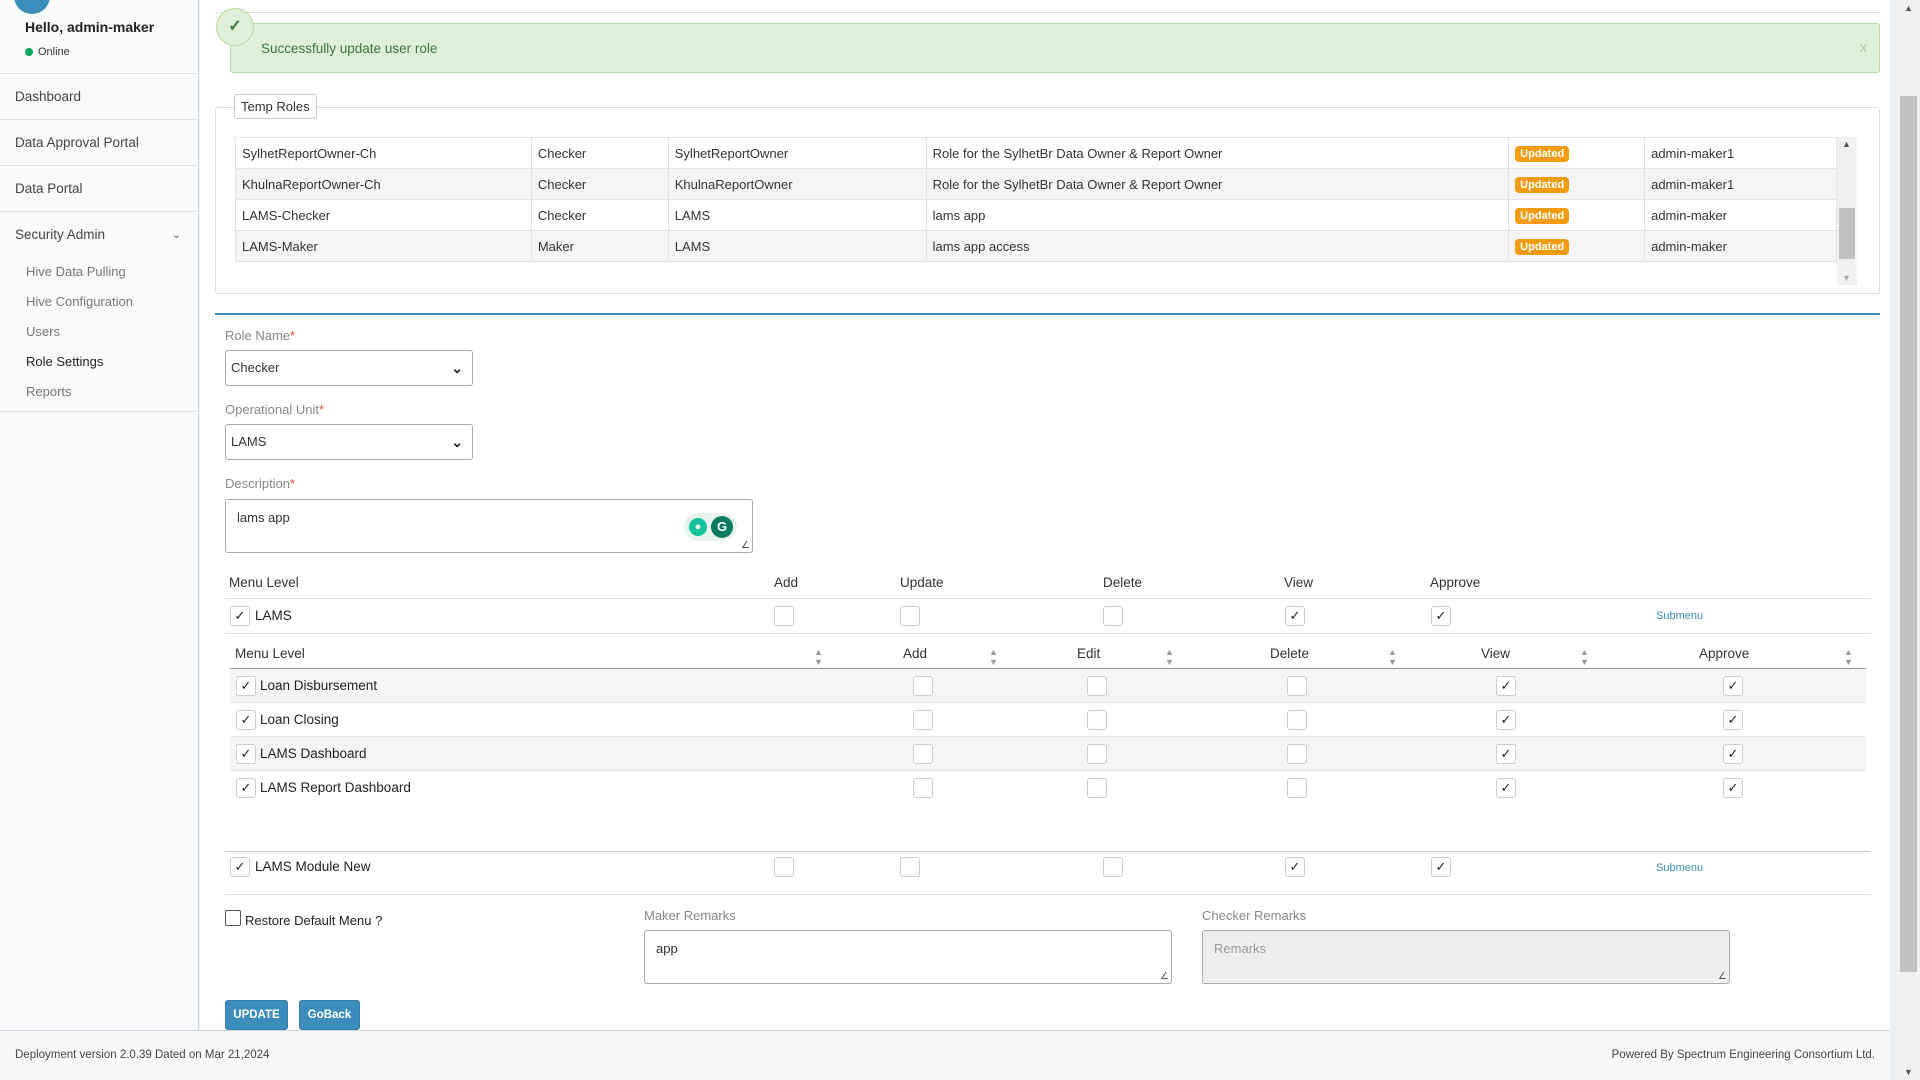 Image resolution: width=1920 pixels, height=1080 pixels. What do you see at coordinates (710, 527) in the screenshot?
I see `grammarly-widget: ● G` at bounding box center [710, 527].